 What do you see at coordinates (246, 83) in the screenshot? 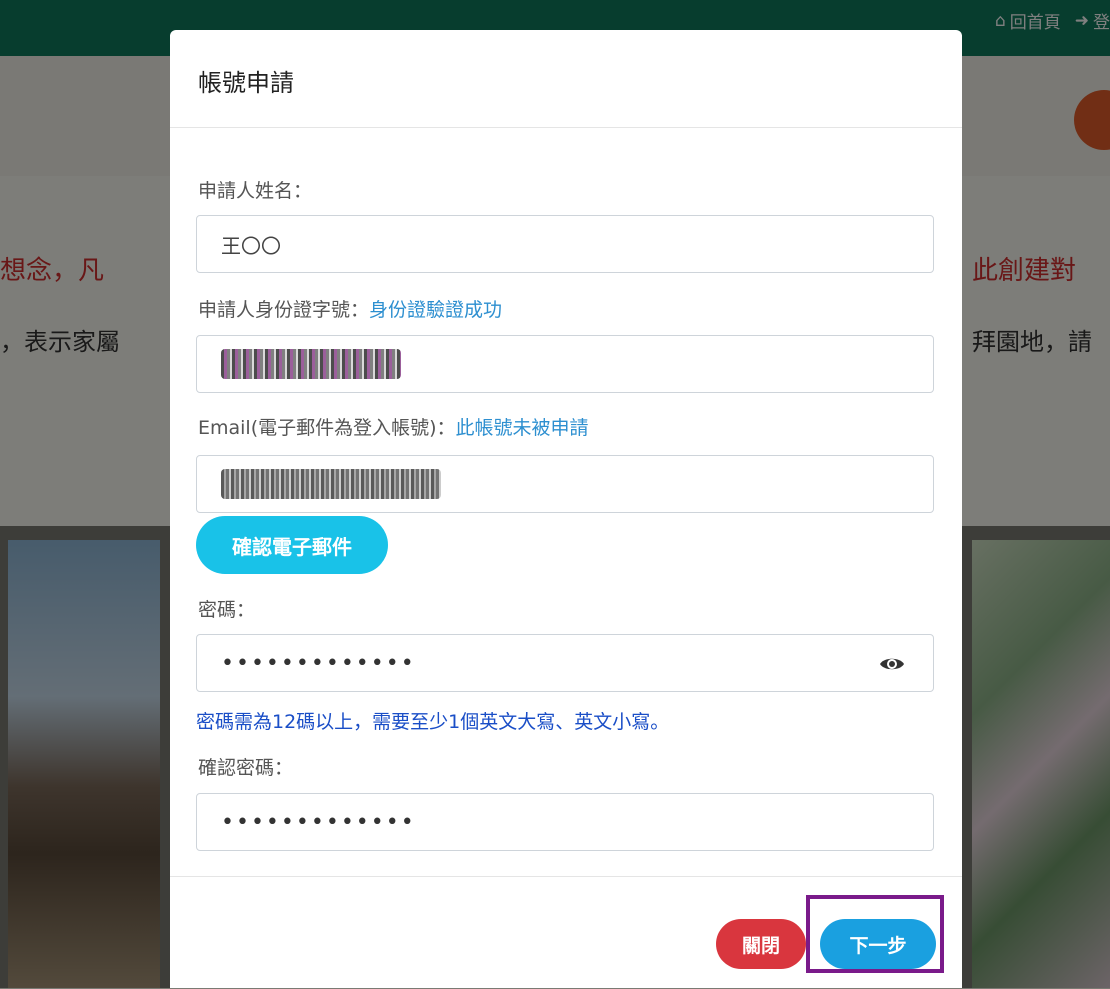
I see `modal-title: 帳號申請` at bounding box center [246, 83].